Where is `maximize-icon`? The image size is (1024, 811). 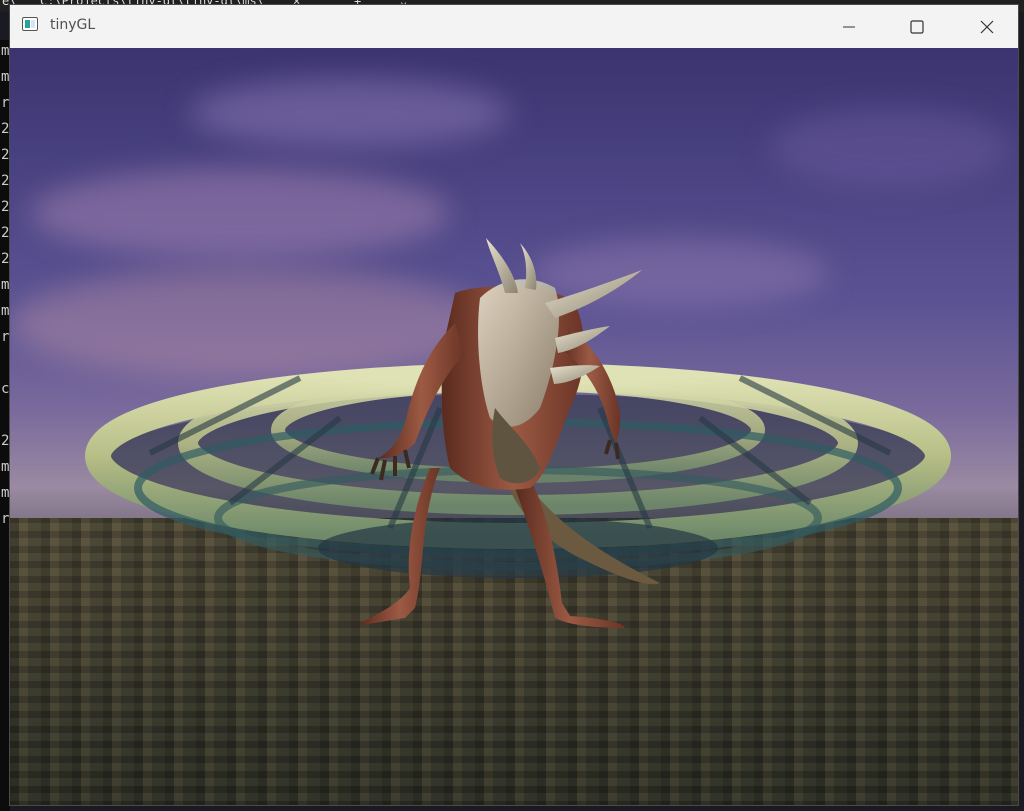
maximize-icon is located at coordinates (917, 26).